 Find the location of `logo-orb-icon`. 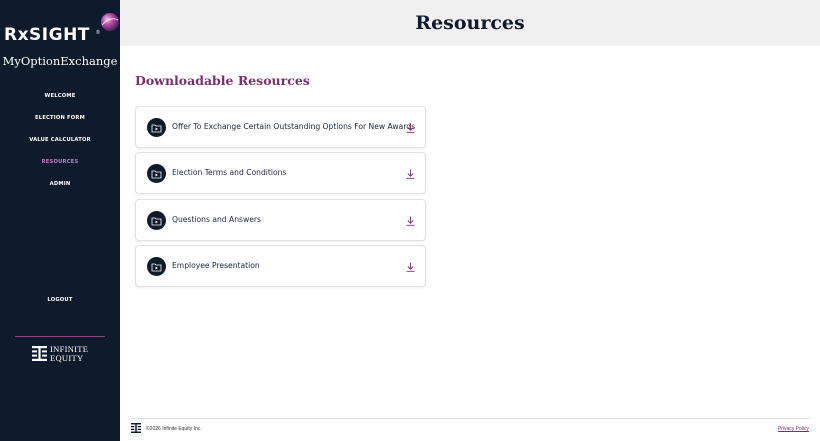

logo-orb-icon is located at coordinates (110, 22).